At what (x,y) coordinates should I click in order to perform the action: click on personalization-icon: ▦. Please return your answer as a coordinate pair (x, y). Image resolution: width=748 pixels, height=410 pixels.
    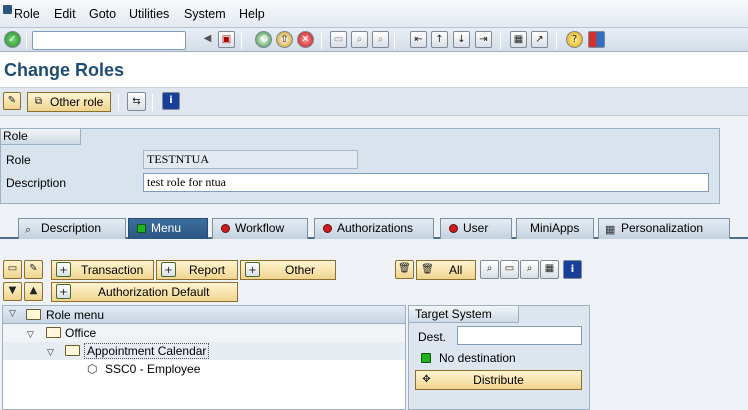
    Looking at the image, I should click on (610, 230).